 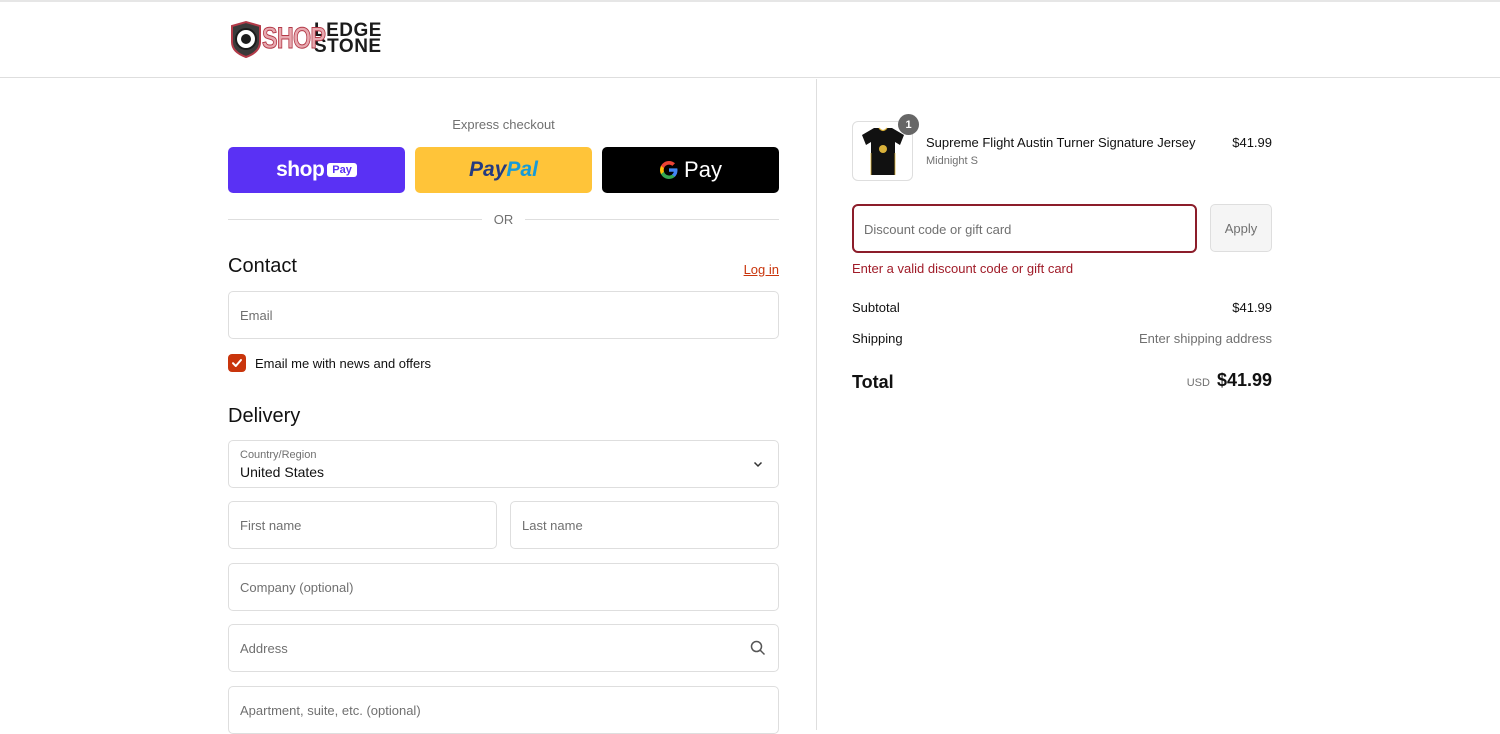 What do you see at coordinates (342, 170) in the screenshot?
I see `shop-pay-badge: Pay` at bounding box center [342, 170].